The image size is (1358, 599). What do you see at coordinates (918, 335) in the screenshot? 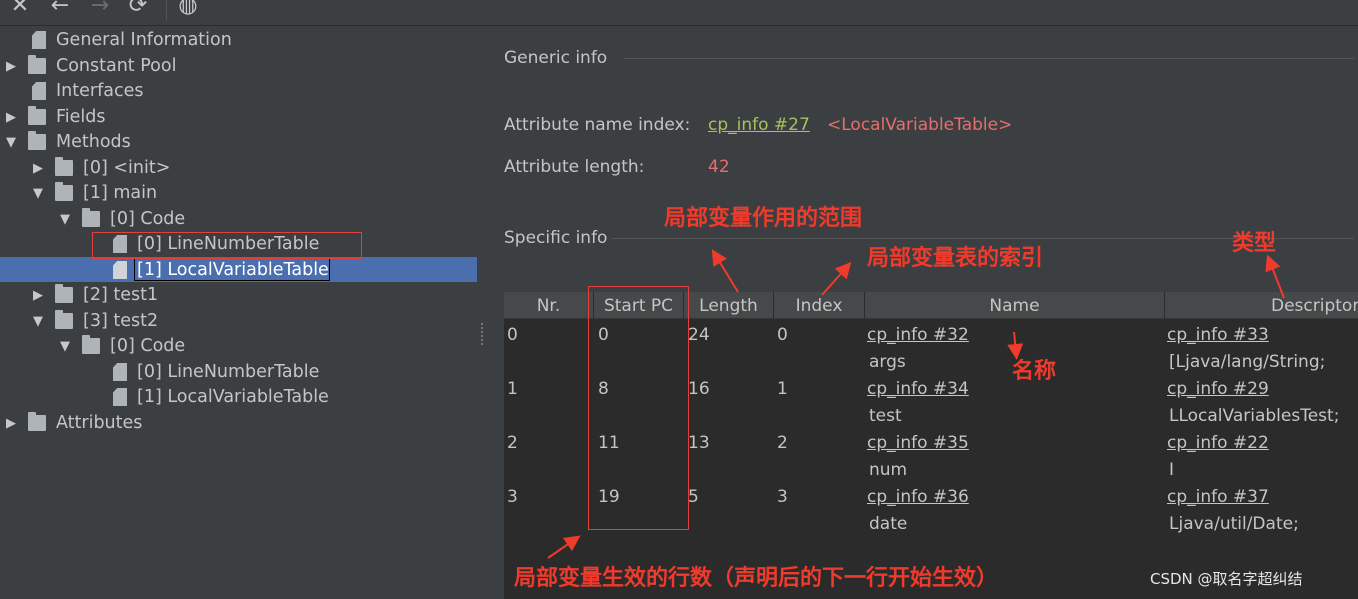
I see `cell-name-link: cp_info #32` at bounding box center [918, 335].